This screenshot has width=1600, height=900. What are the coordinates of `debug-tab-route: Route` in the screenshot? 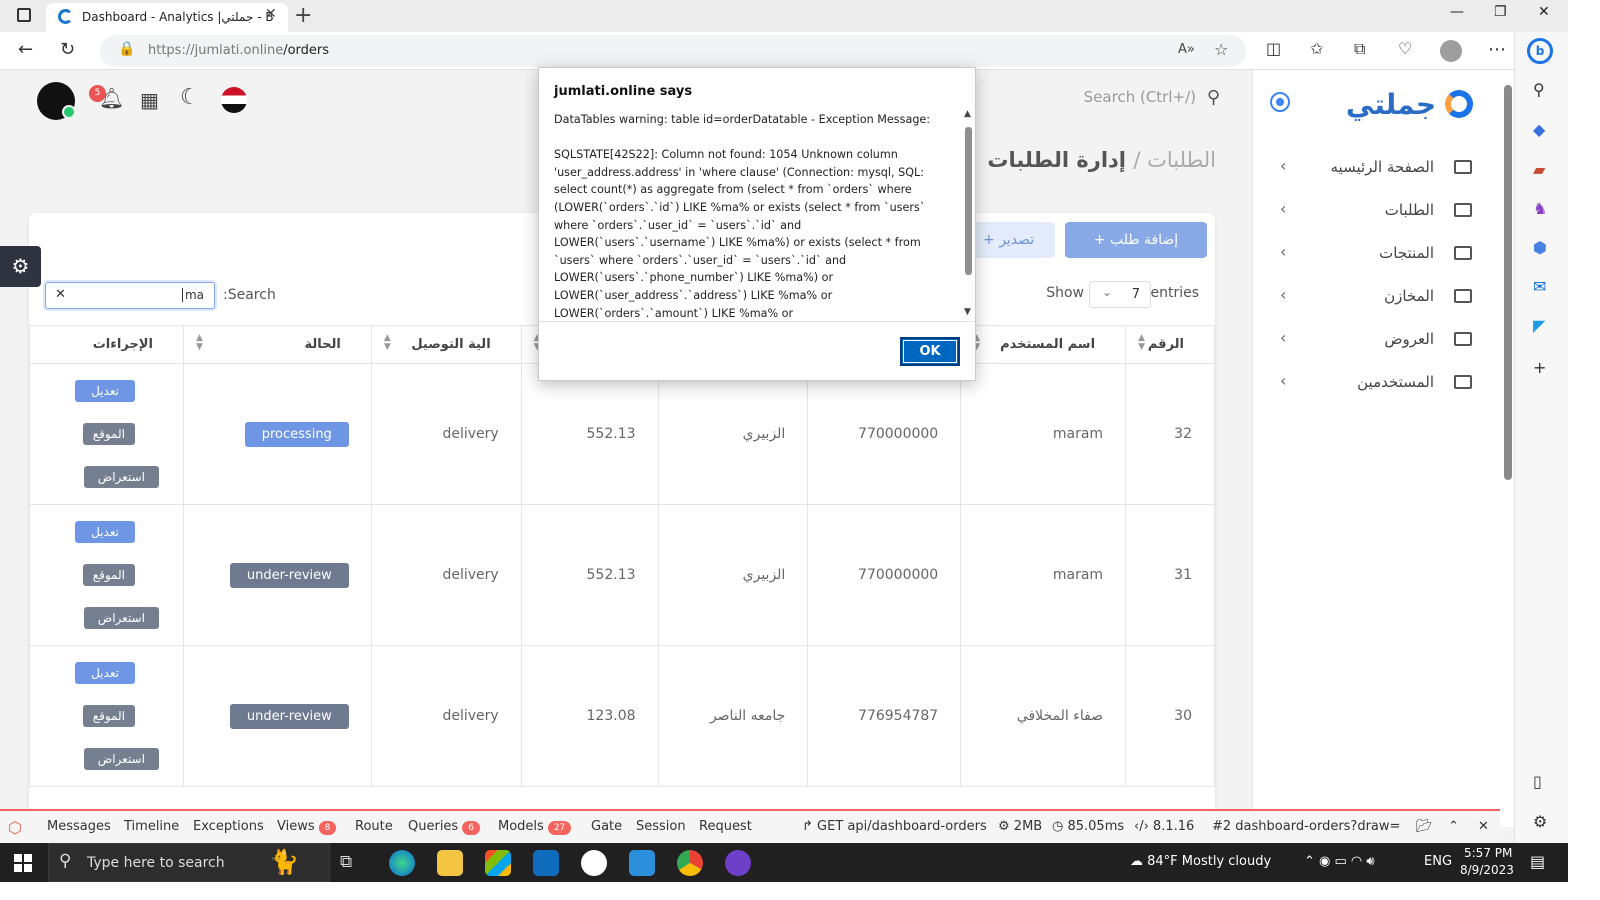 It's located at (374, 826).